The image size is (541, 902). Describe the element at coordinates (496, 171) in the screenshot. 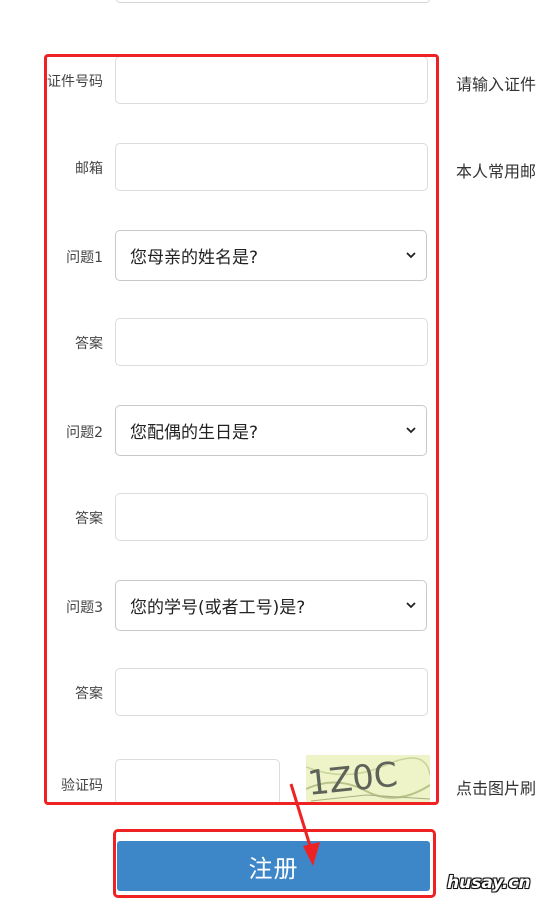

I see `email-hint: 本人常用邮` at that location.